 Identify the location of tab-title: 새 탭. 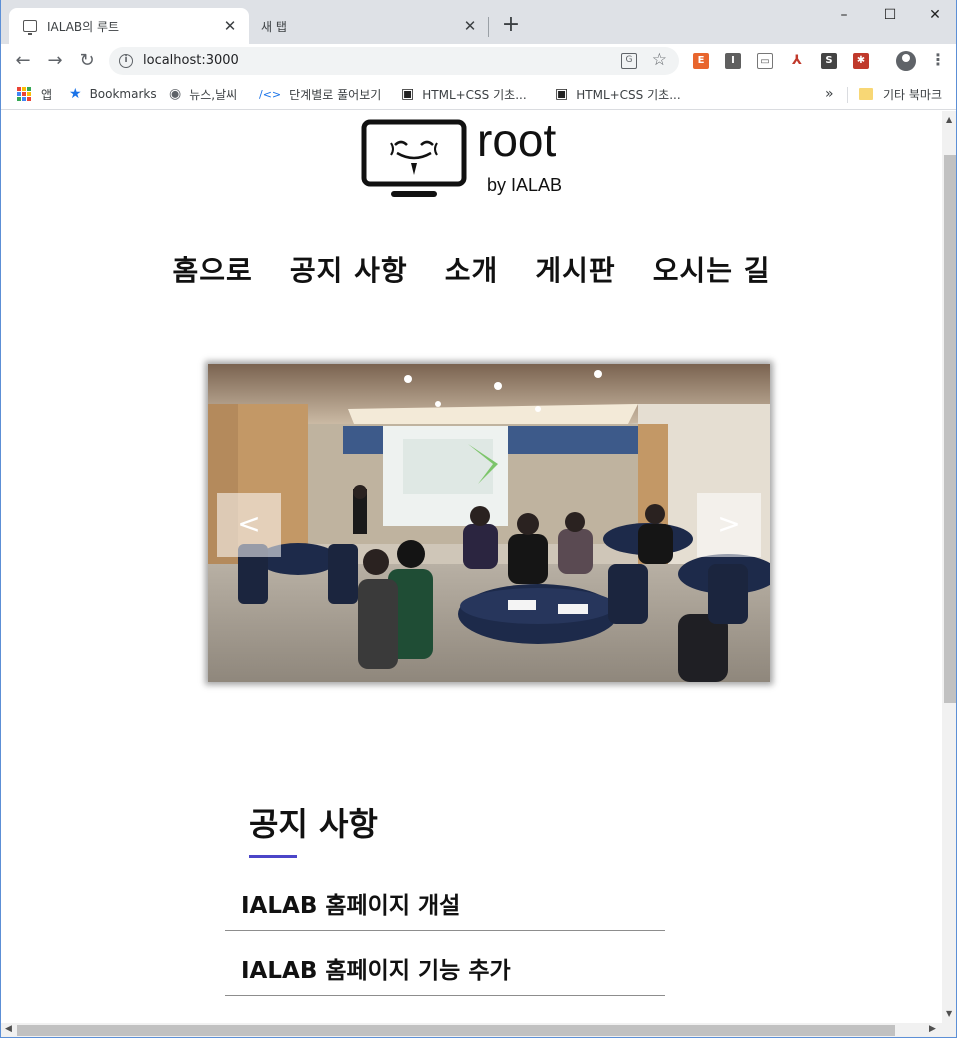
(274, 26).